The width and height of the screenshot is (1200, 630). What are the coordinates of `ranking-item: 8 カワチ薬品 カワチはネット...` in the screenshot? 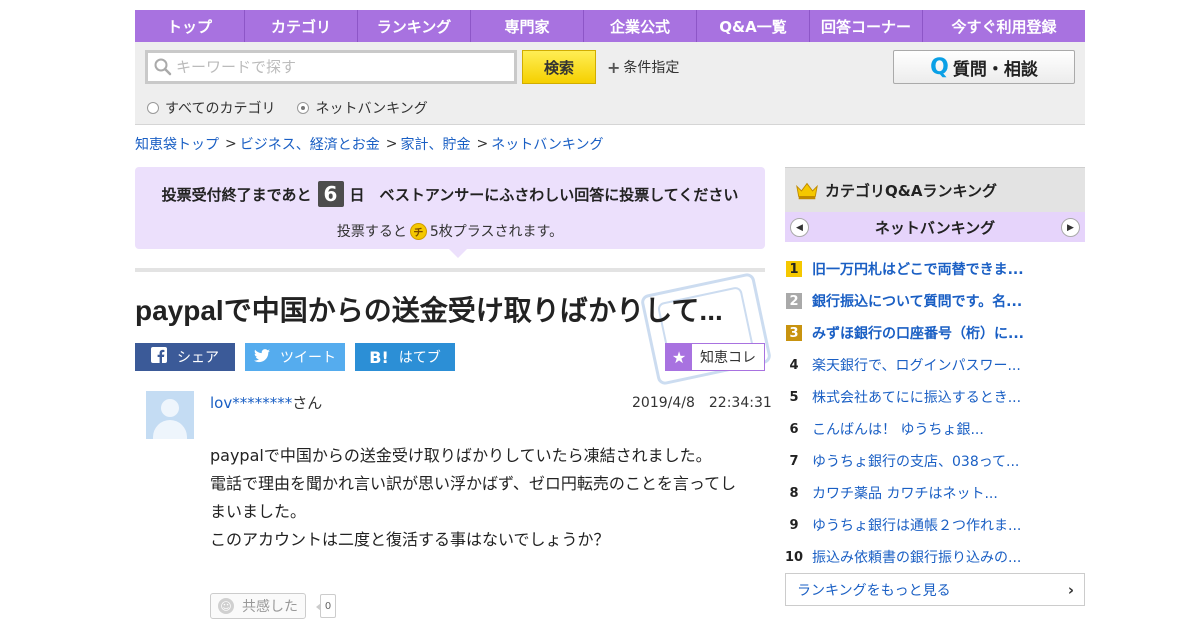 It's located at (935, 493).